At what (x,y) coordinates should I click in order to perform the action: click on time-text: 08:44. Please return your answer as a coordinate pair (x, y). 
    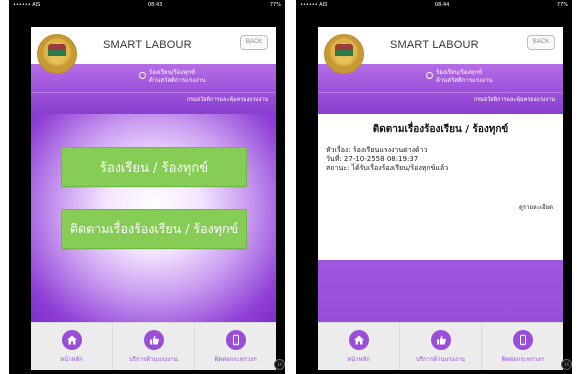
    Looking at the image, I should click on (442, 5).